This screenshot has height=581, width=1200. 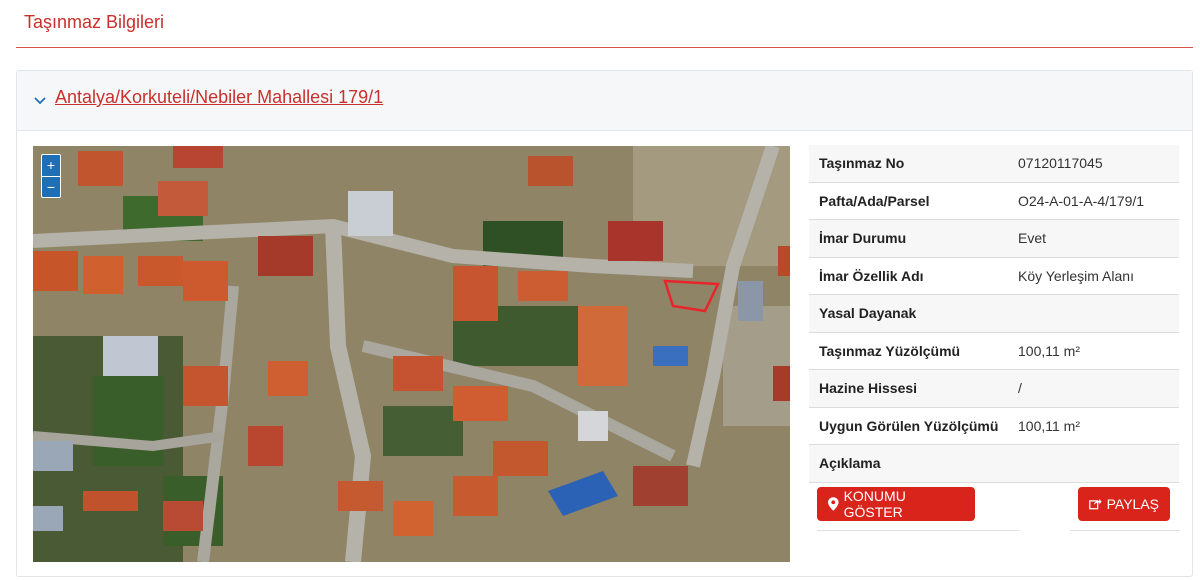 I want to click on info-row: Uygun Görülen Yüzölçümü 100,11 m², so click(x=994, y=426).